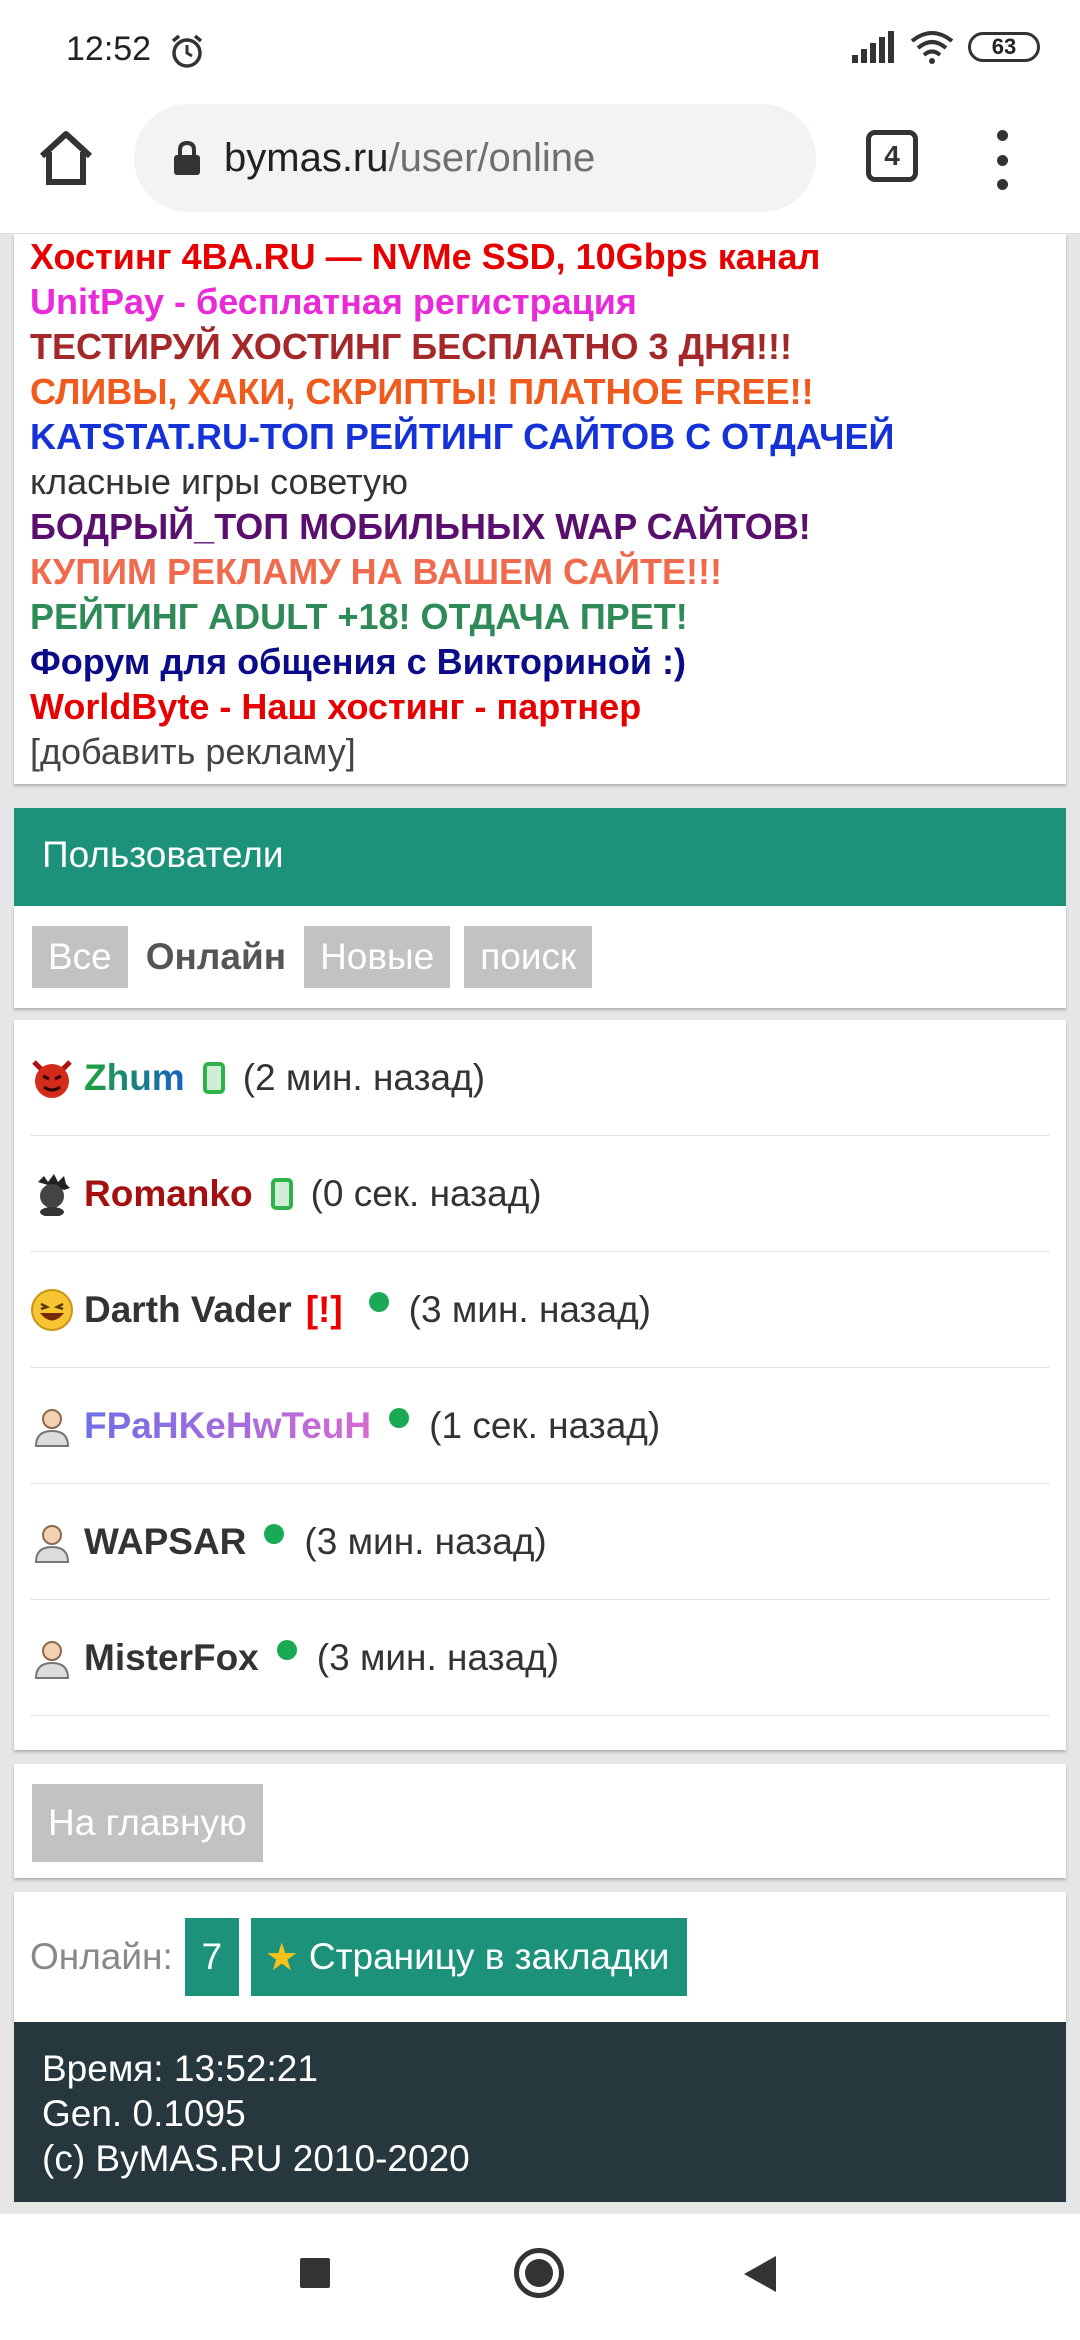 The image size is (1080, 2340). Describe the element at coordinates (187, 51) in the screenshot. I see `alarm-icon` at that location.